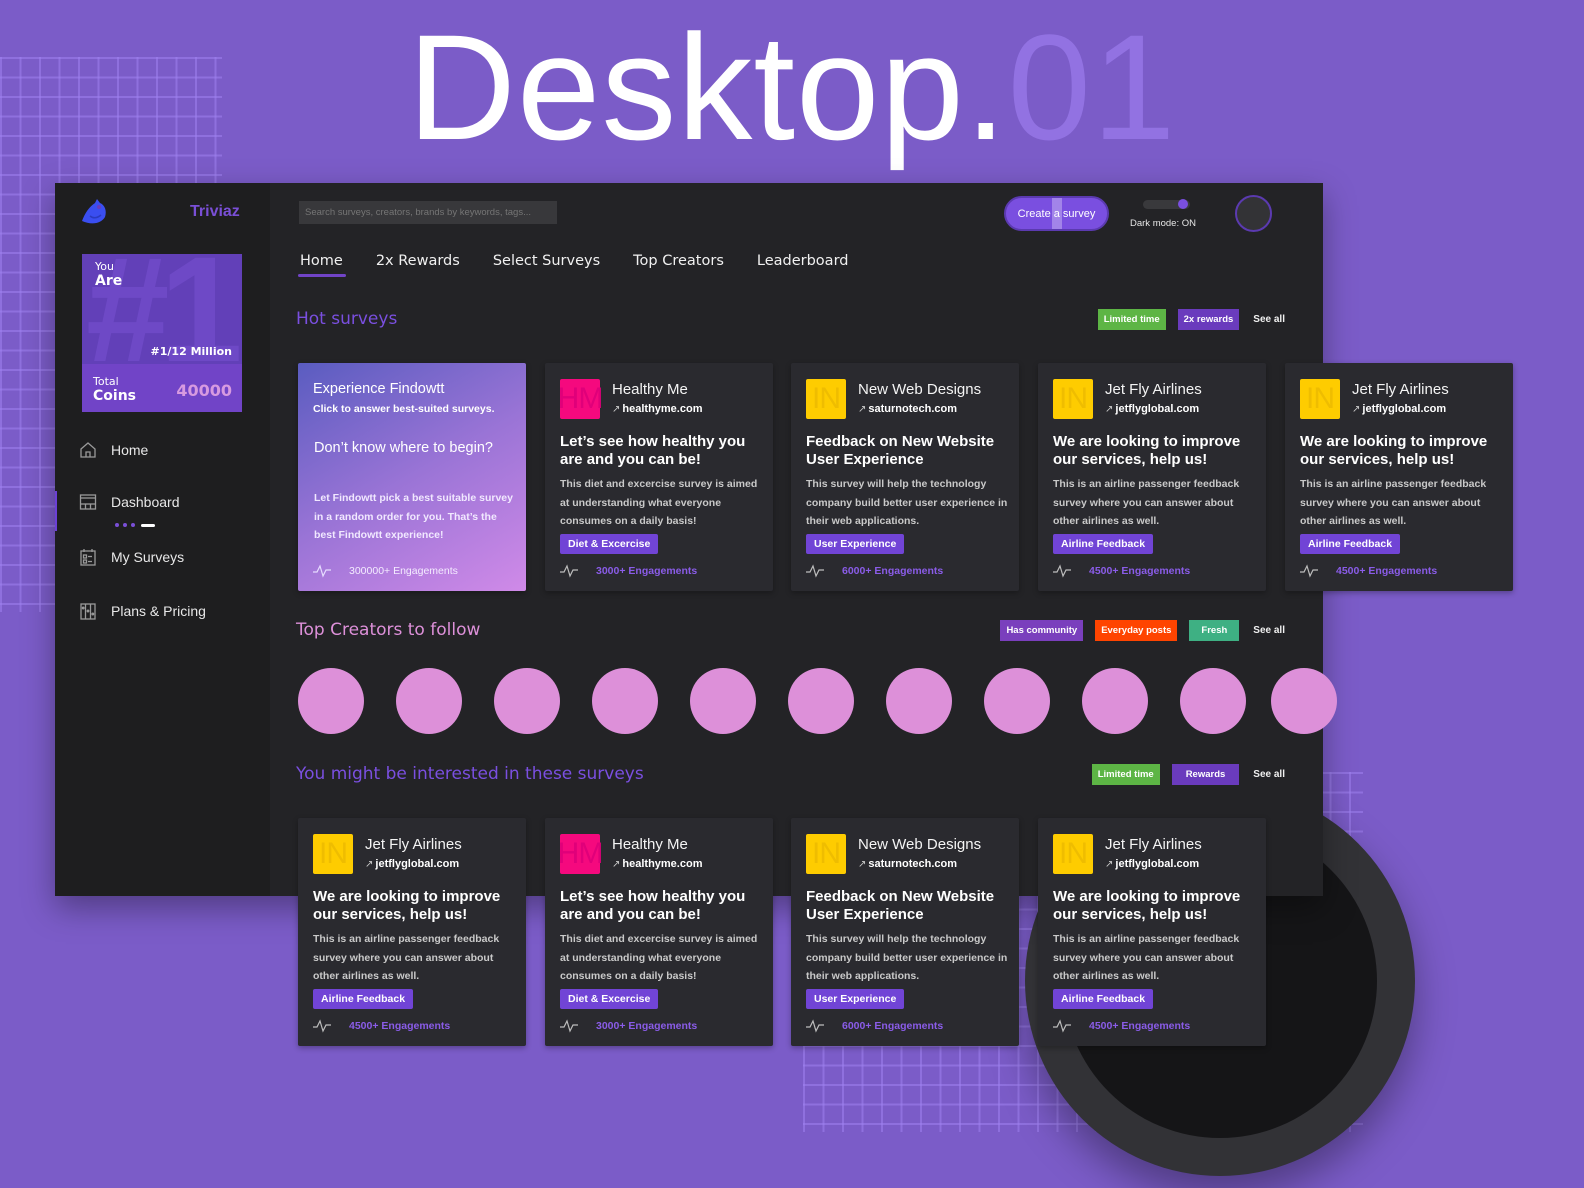  Describe the element at coordinates (1269, 774) in the screenshot. I see `interested-see-all-link: See all` at that location.